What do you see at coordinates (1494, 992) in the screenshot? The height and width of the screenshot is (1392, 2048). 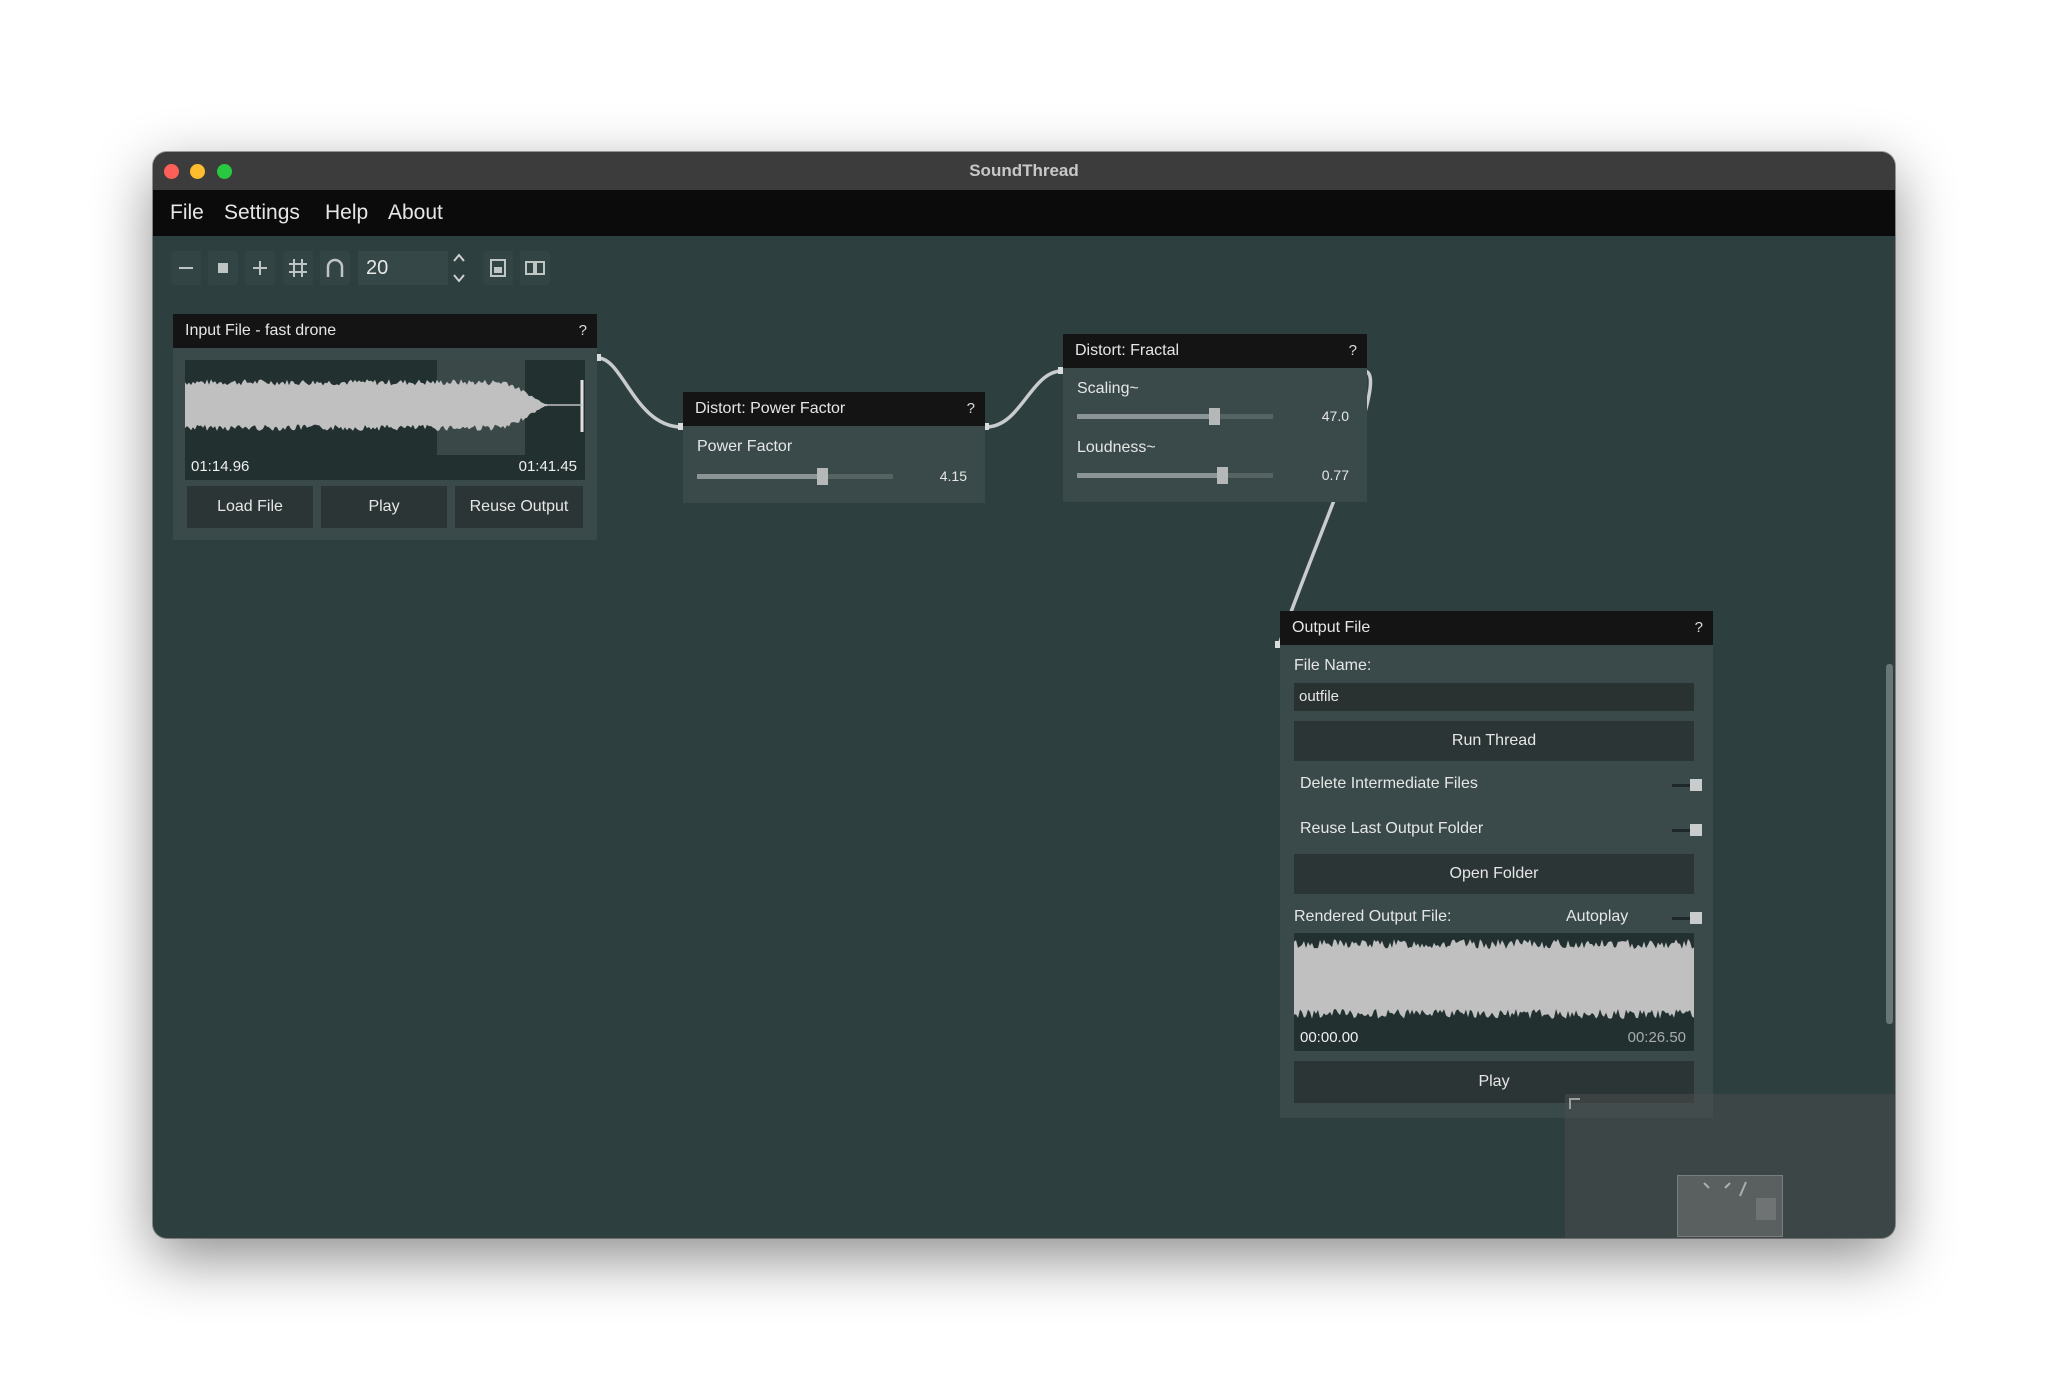 I see `output-waveform: 00:00.00 00:26.50` at bounding box center [1494, 992].